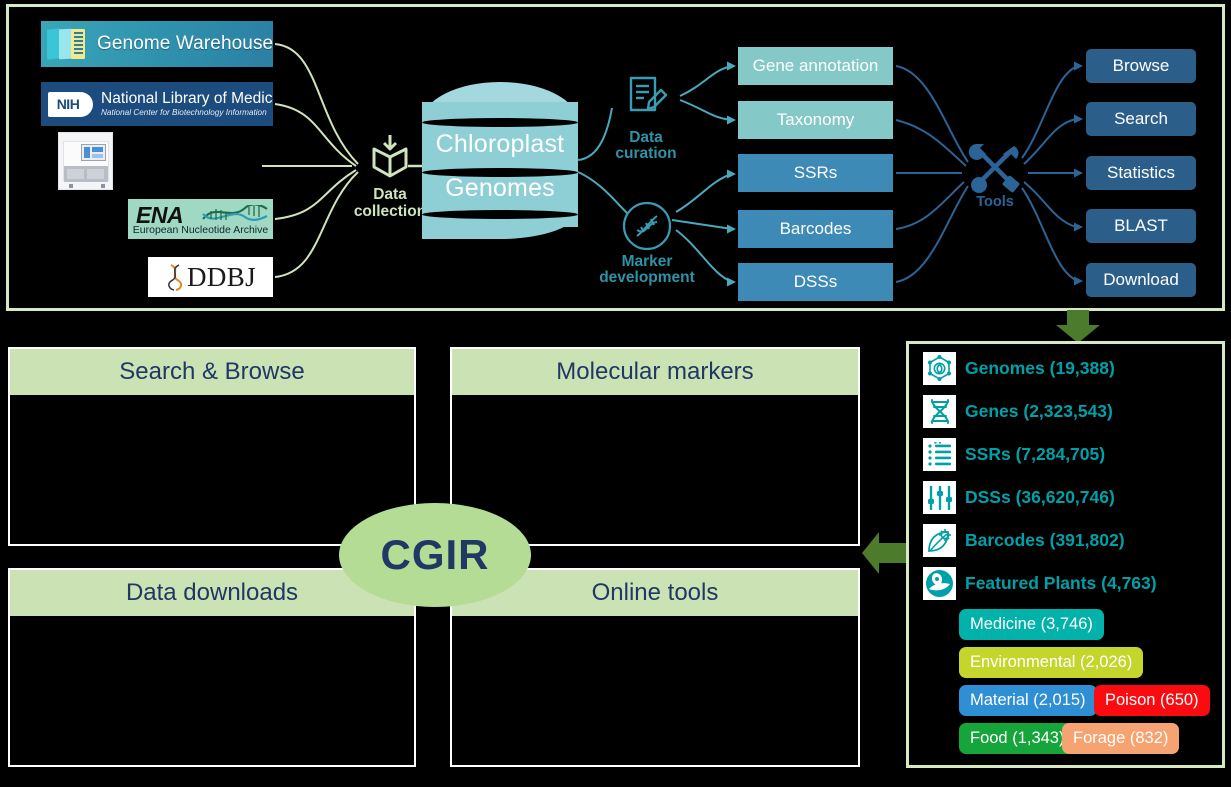  Describe the element at coordinates (1028, 700) in the screenshot. I see `tag-material: Material (2,015)` at that location.